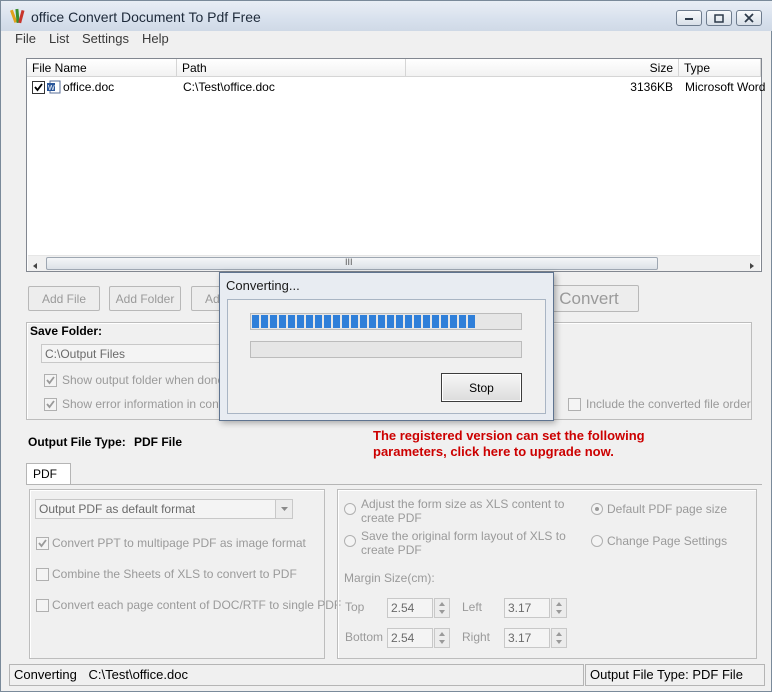 The width and height of the screenshot is (772, 692). Describe the element at coordinates (667, 509) in the screenshot. I see `default-page-size-label: Default PDF page size` at that location.